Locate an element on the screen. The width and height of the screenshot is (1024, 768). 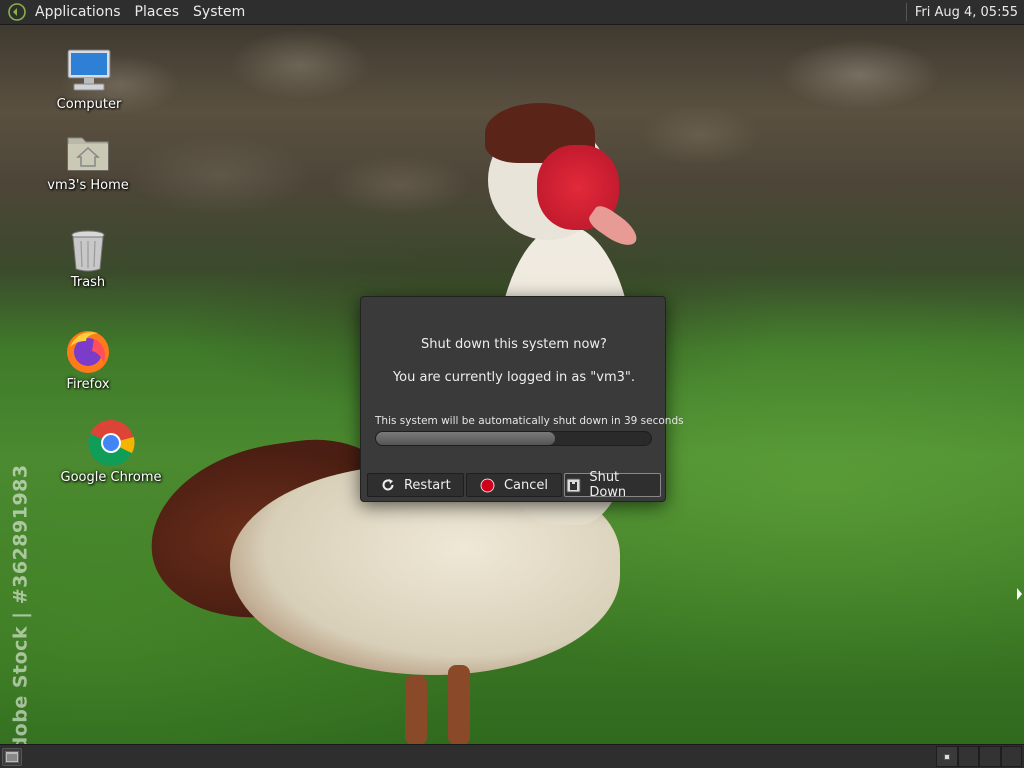
desktop-icon-home: vm3's Home is located at coordinates (88, 160).